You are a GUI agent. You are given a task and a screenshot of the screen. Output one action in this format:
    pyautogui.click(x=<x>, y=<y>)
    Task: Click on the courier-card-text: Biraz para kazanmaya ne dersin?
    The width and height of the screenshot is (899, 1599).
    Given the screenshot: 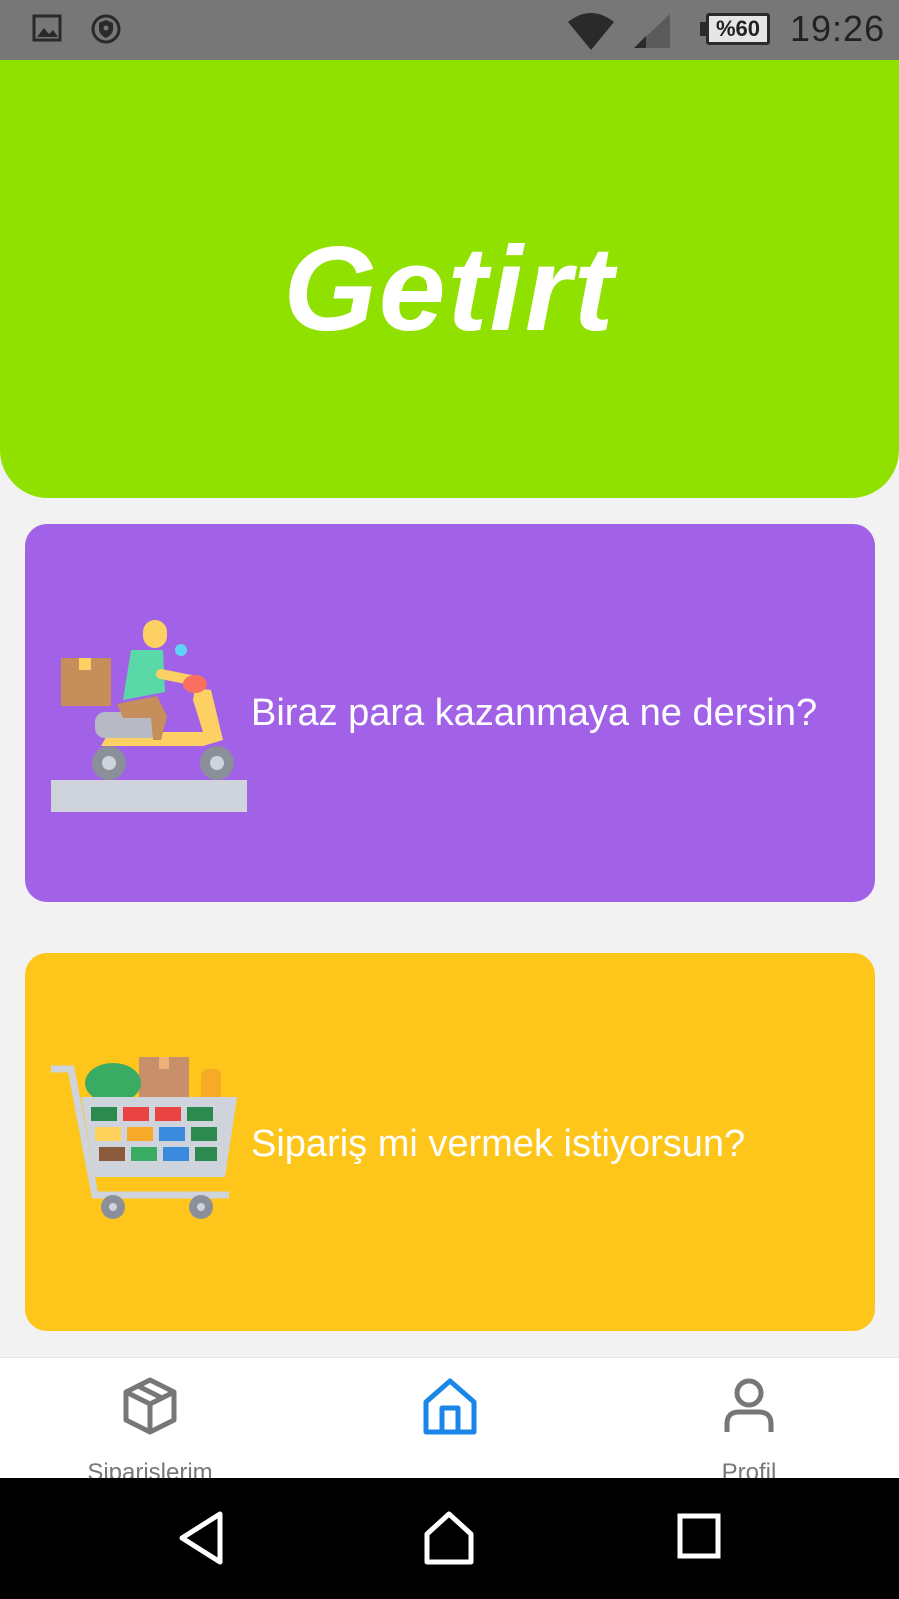 What is the action you would take?
    pyautogui.click(x=534, y=713)
    